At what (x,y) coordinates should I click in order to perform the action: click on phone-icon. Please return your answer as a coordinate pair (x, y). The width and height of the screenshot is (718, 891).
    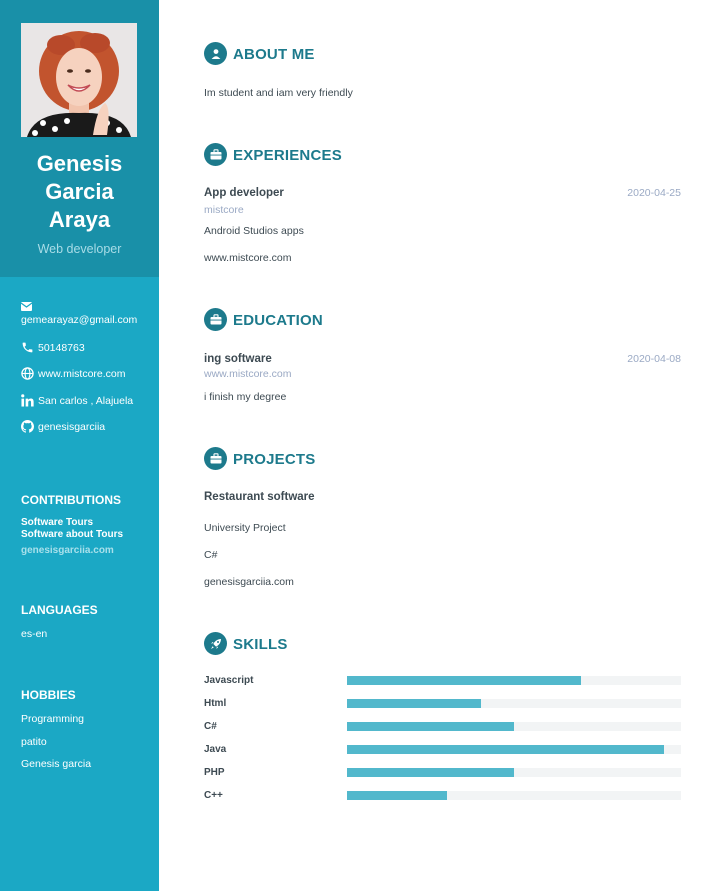
    Looking at the image, I should click on (27, 347).